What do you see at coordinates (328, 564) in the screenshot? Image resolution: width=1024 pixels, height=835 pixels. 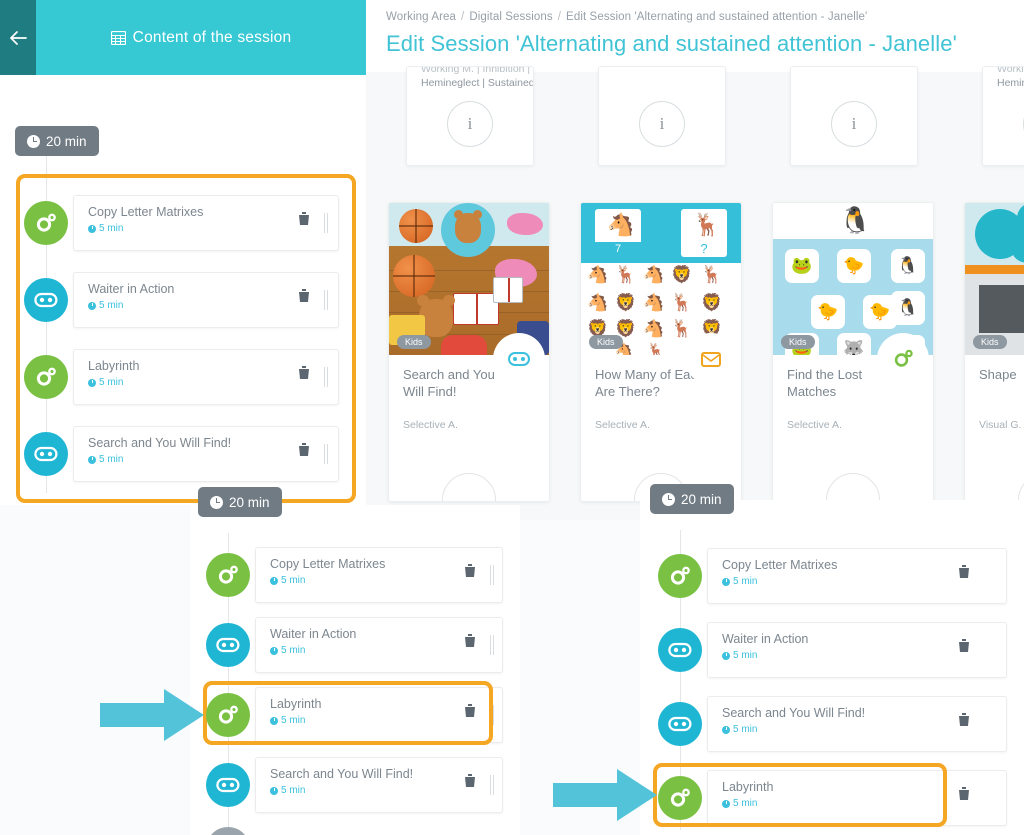 I see `activity-name: Copy Letter Matrixes` at bounding box center [328, 564].